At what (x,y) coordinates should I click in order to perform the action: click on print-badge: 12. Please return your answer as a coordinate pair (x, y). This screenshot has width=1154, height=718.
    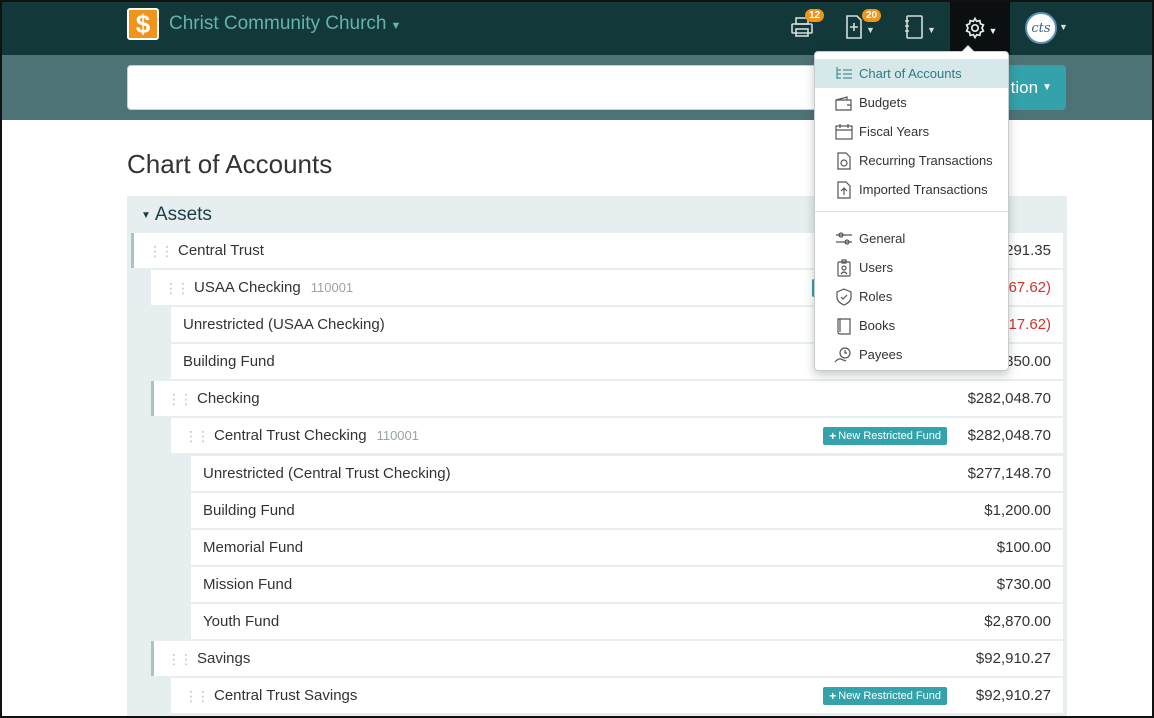
    Looking at the image, I should click on (815, 15).